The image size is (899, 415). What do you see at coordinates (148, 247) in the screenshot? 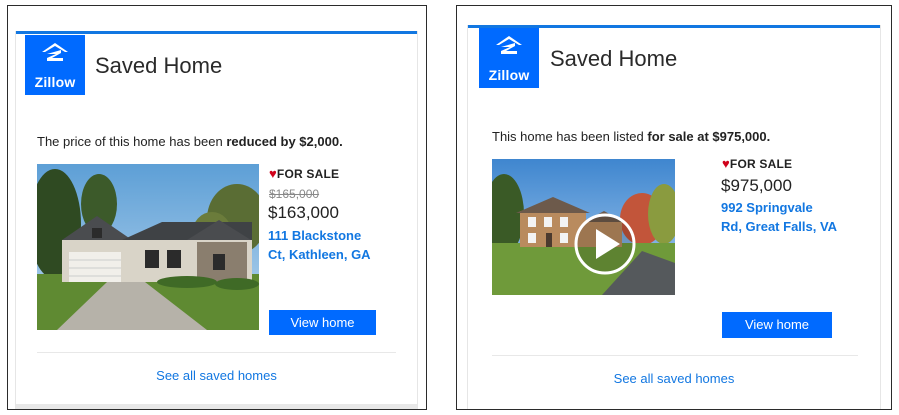
I see `home-photo` at bounding box center [148, 247].